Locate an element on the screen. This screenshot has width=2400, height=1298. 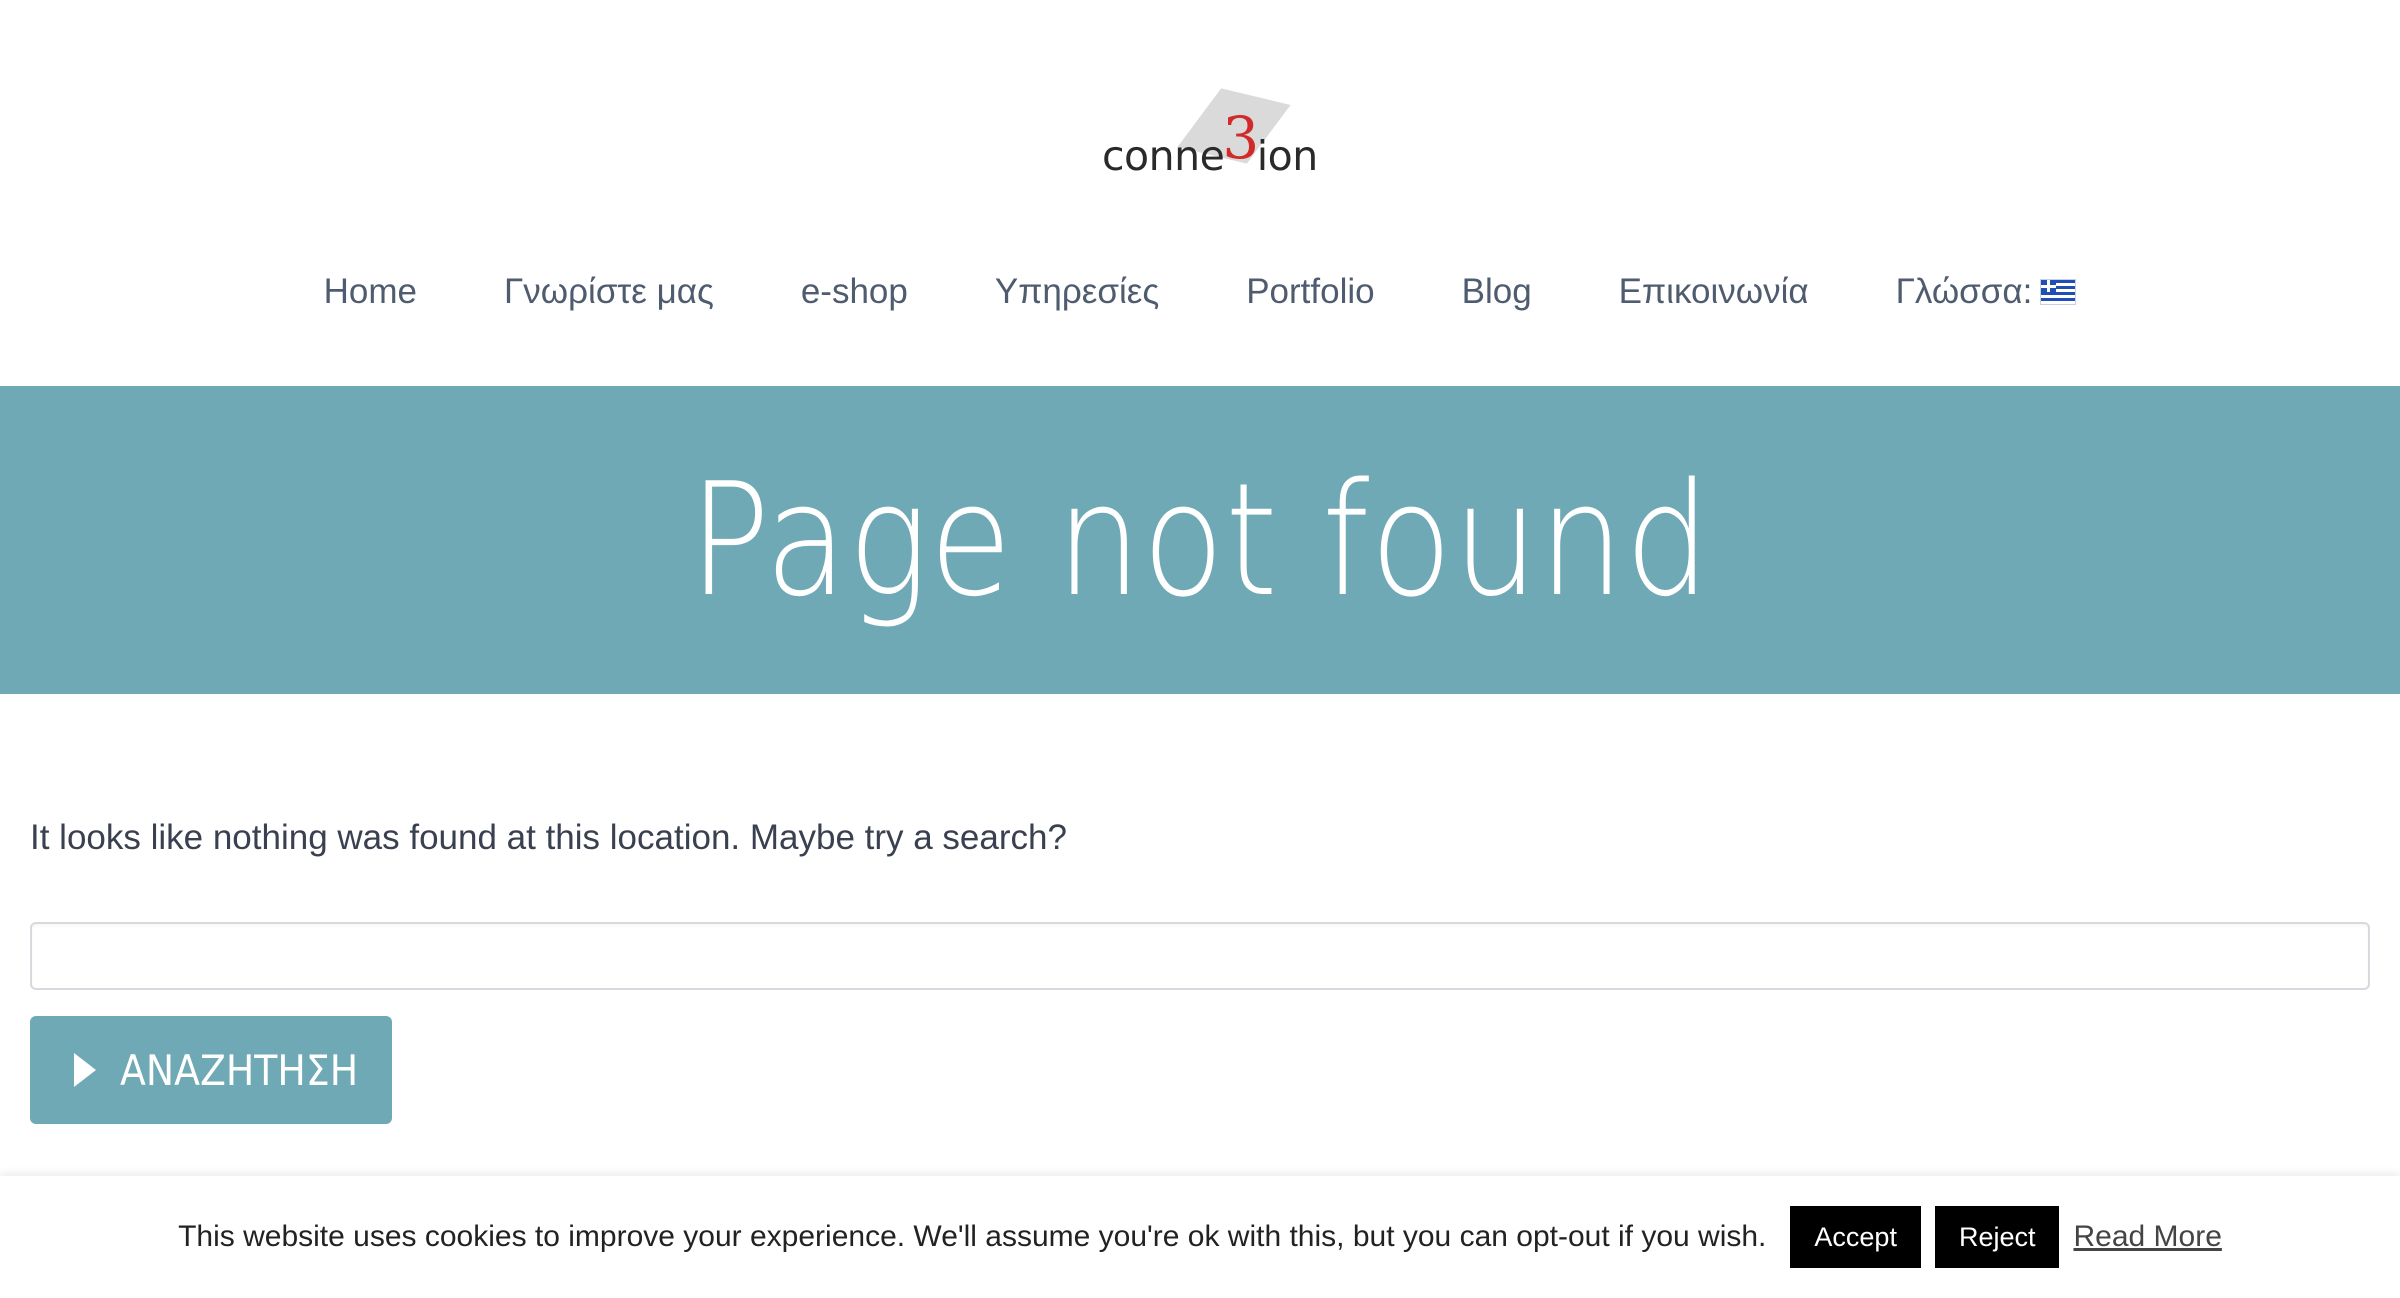
nav-item-services: Υπηρεσίες is located at coordinates (1077, 292).